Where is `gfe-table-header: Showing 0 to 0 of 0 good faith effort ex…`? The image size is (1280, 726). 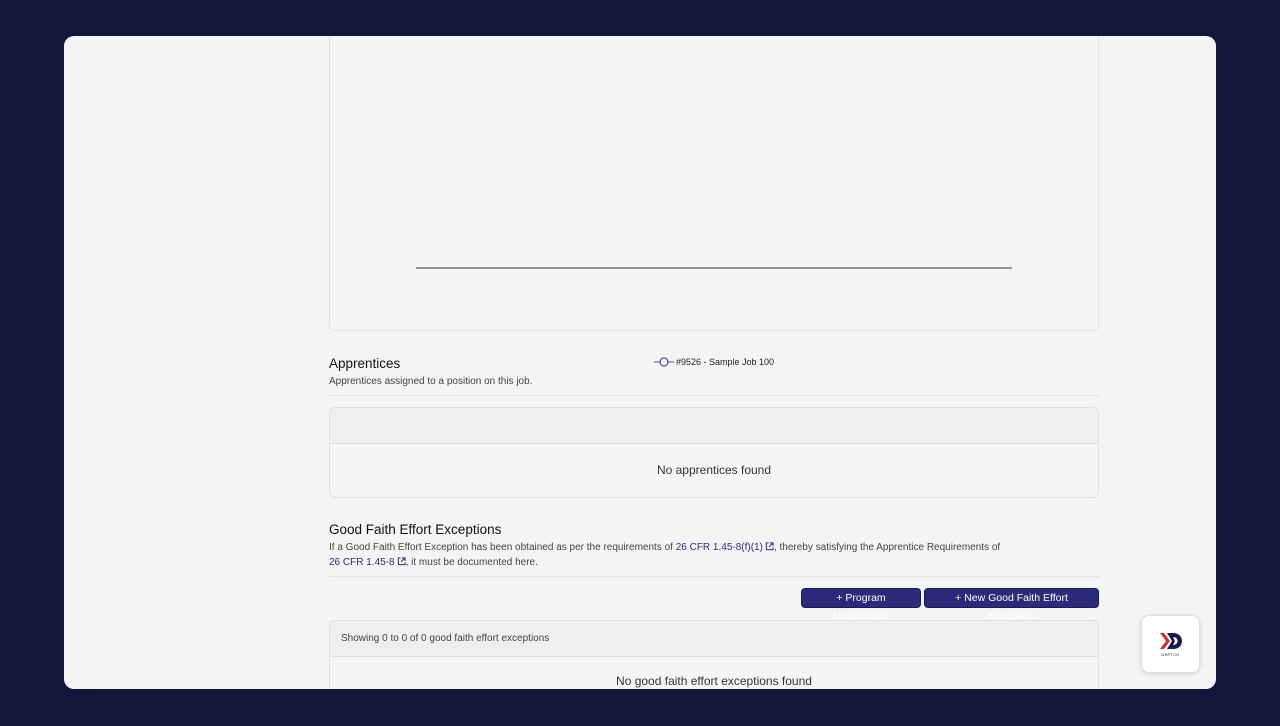
gfe-table-header: Showing 0 to 0 of 0 good faith effort ex… is located at coordinates (714, 639).